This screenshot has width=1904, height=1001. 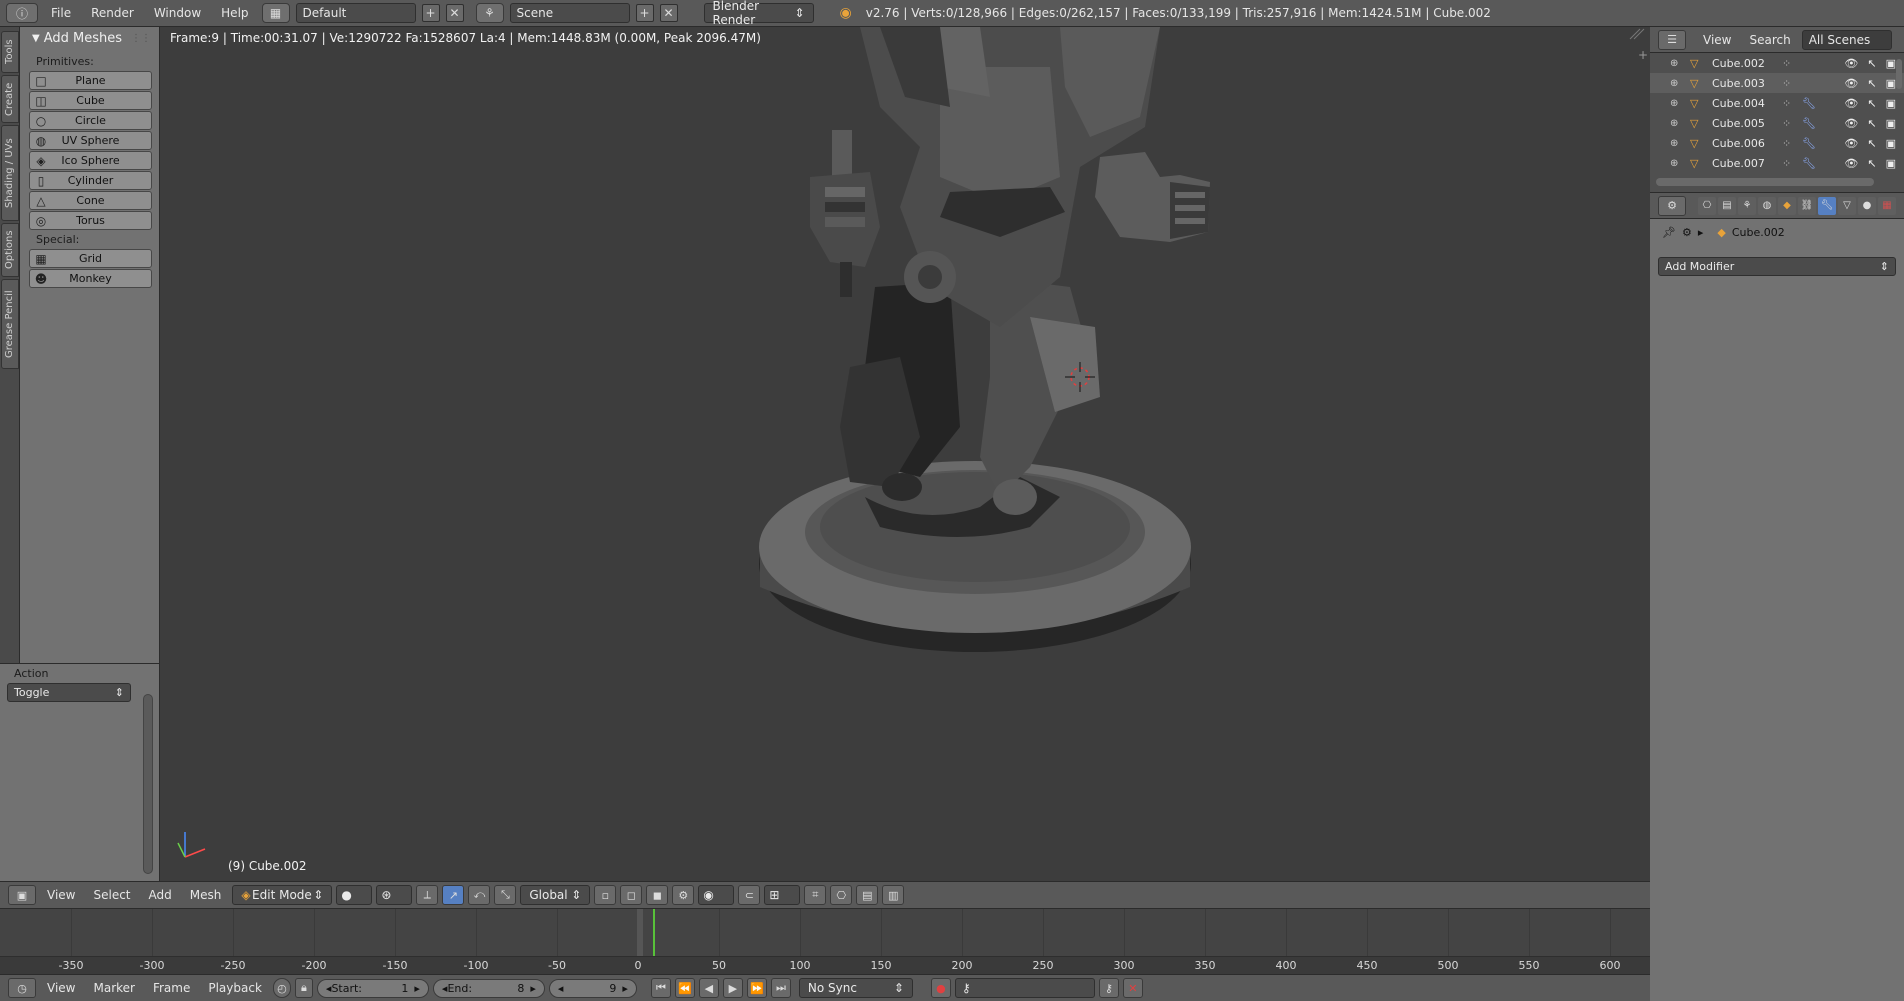 What do you see at coordinates (1643, 55) in the screenshot?
I see `toggle-properties-icon: +` at bounding box center [1643, 55].